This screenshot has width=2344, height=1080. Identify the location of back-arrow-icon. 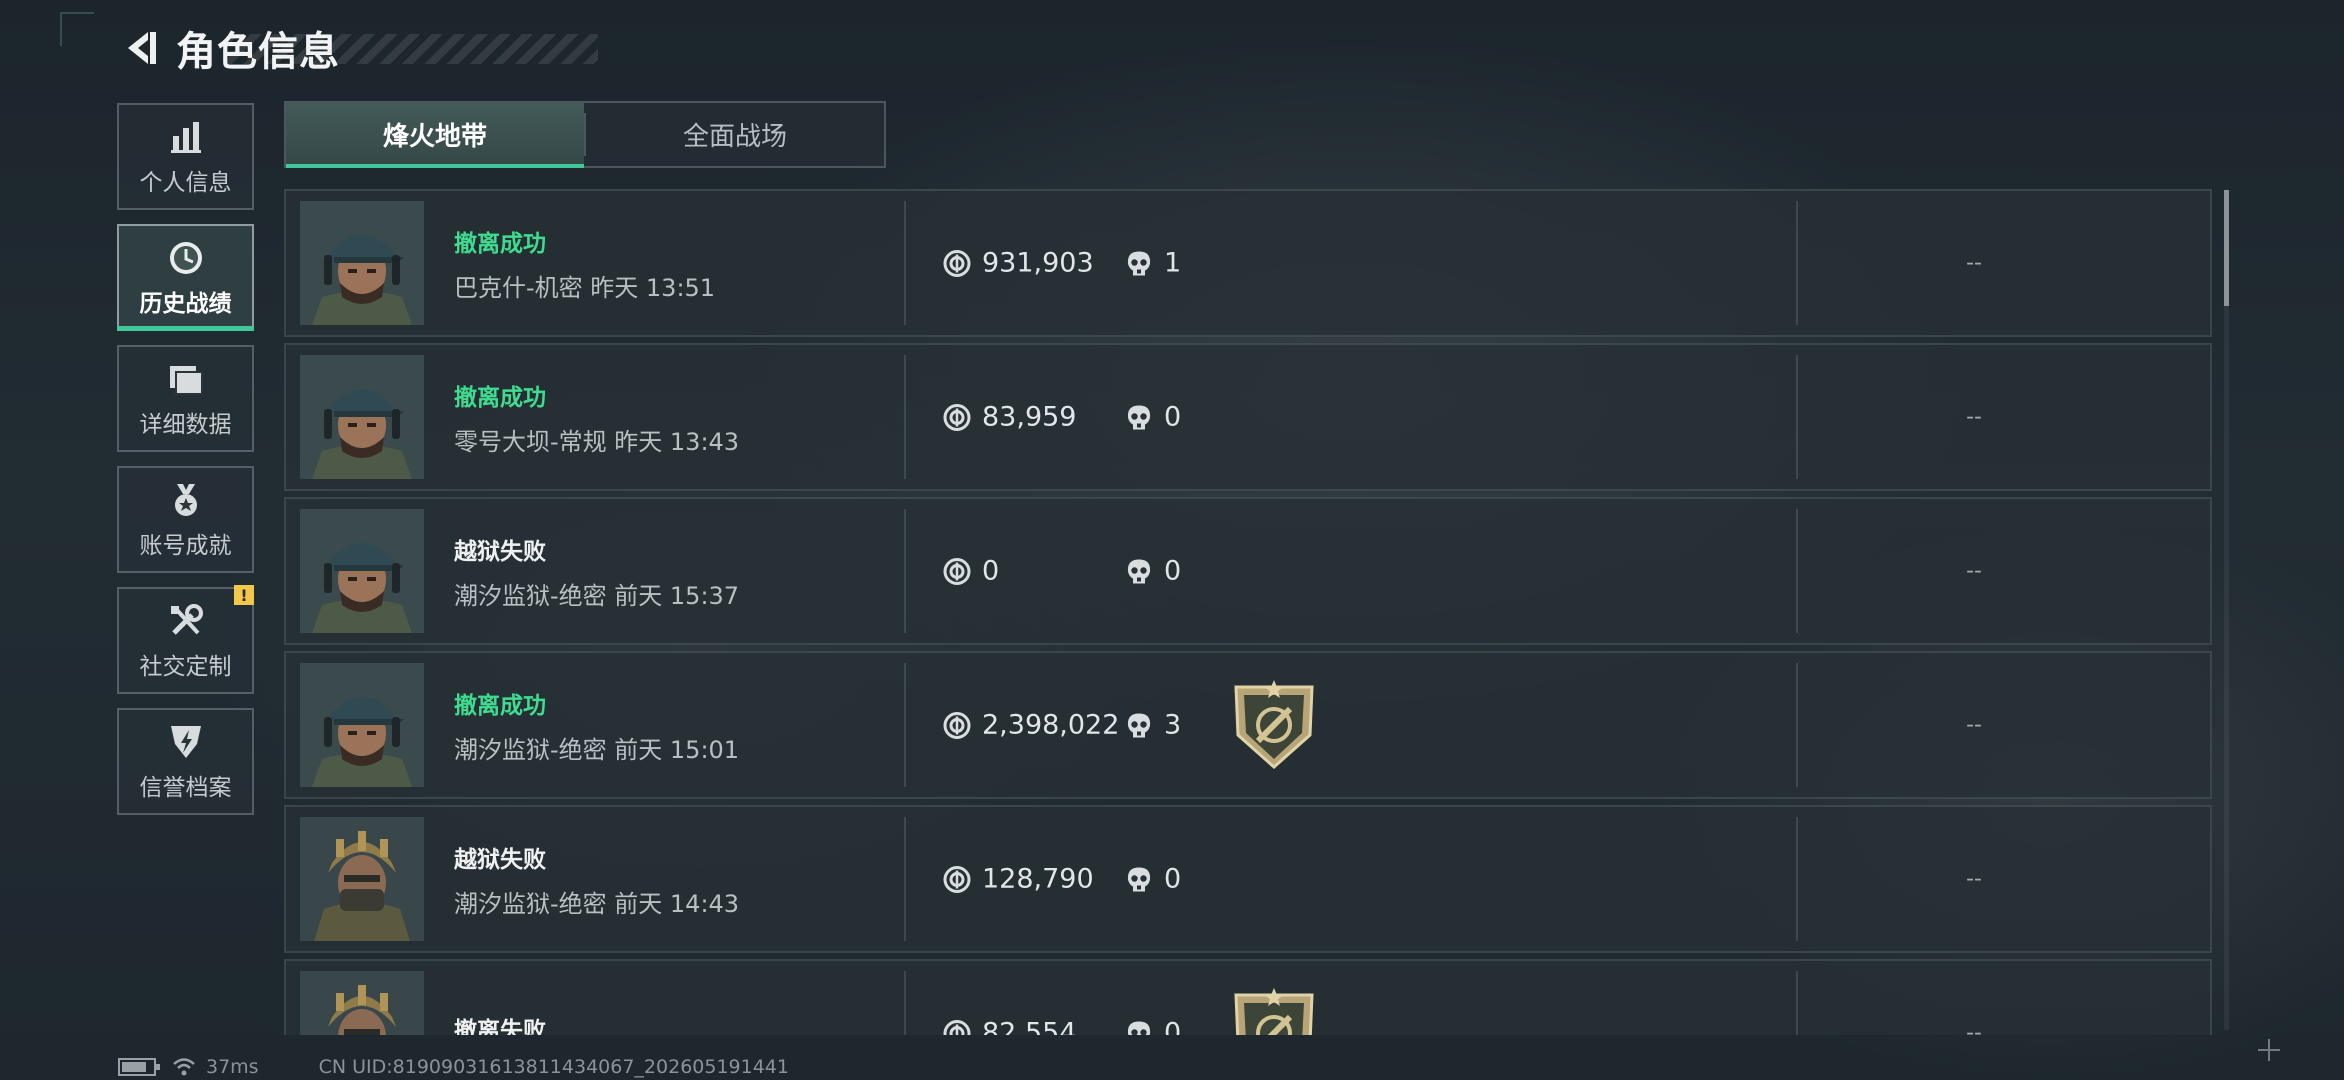
(142, 48).